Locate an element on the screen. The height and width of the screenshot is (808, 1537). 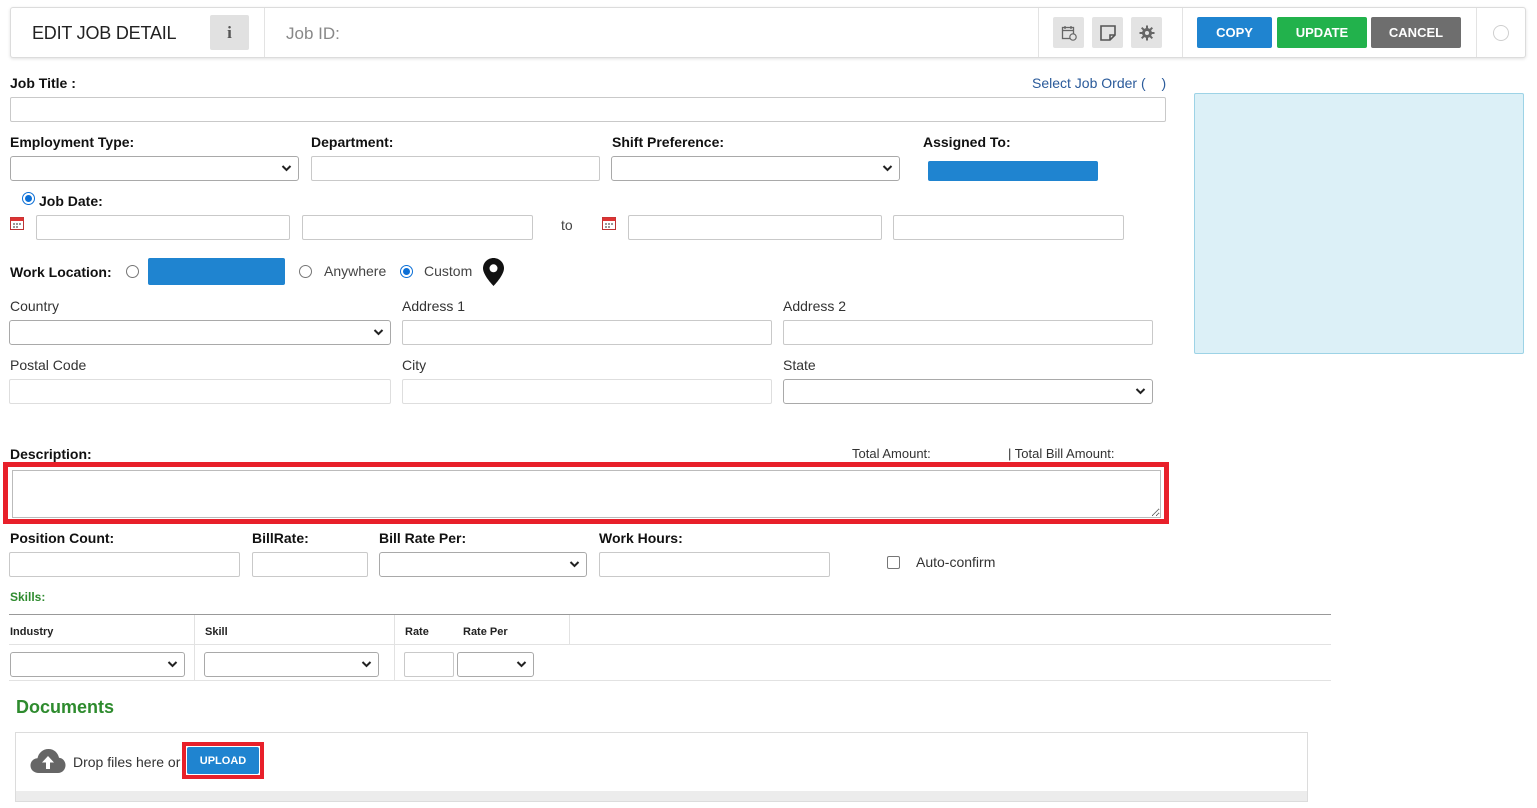
assigned-to-button is located at coordinates (1013, 171).